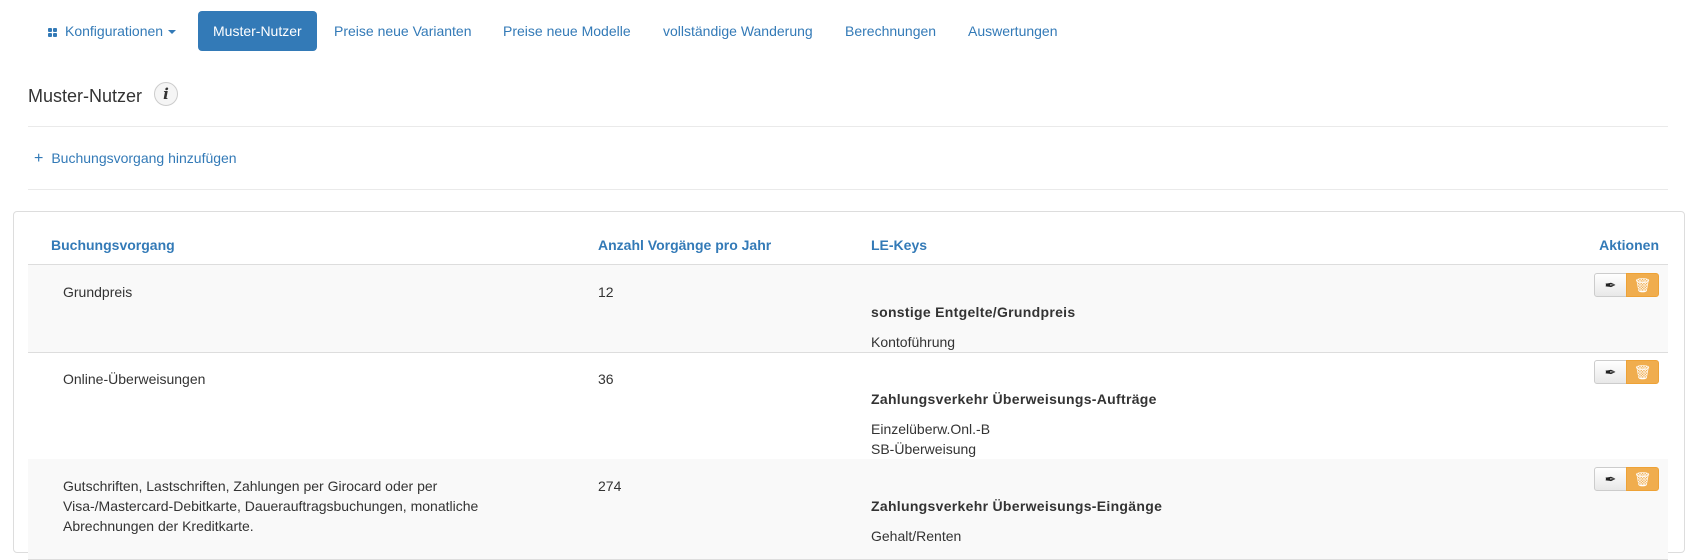  I want to click on column-header-anzahl: Anzahl Vorgänge pro Jahr, so click(684, 245).